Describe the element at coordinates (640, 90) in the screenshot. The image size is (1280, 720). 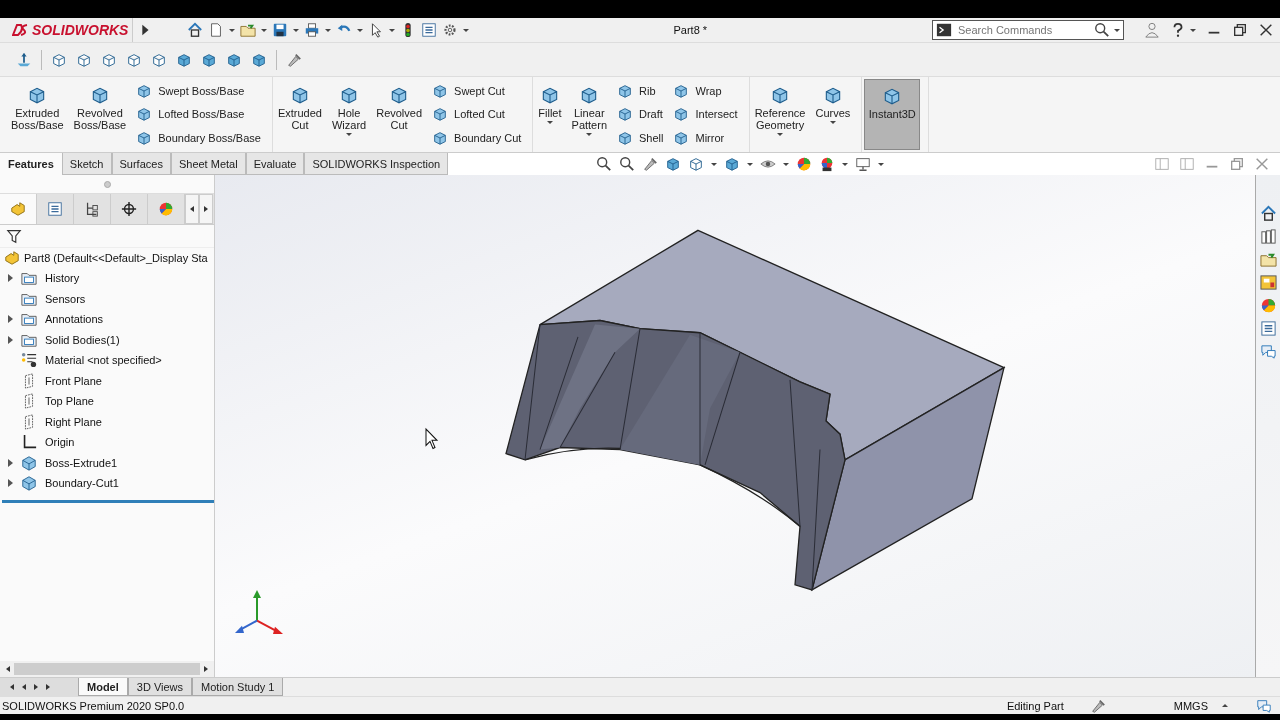
I see `ribbon-button: Rib` at that location.